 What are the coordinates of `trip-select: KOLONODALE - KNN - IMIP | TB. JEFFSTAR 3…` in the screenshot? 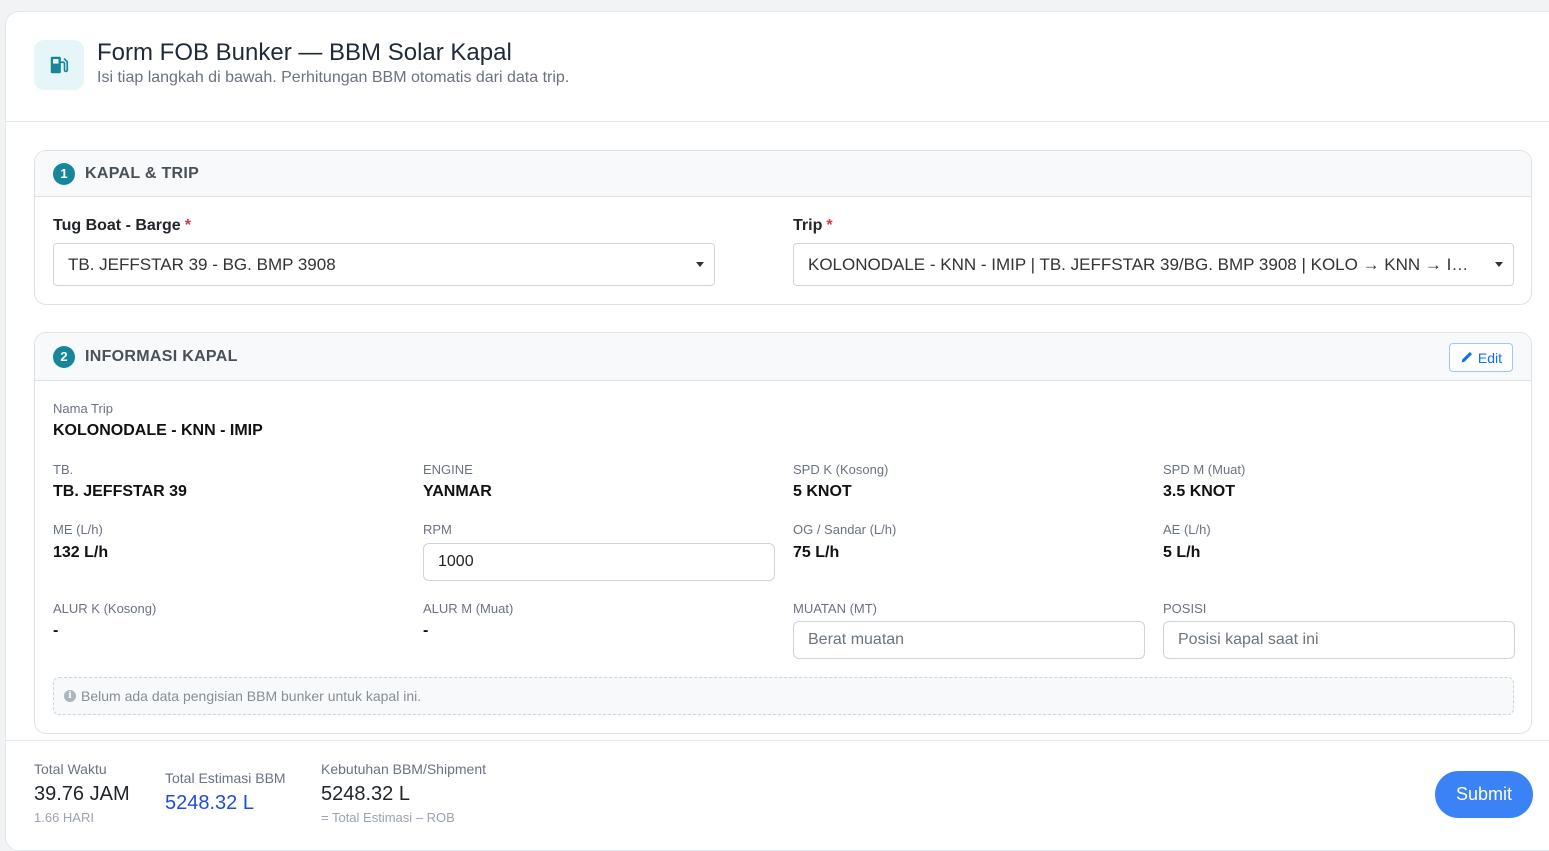 It's located at (1153, 264).